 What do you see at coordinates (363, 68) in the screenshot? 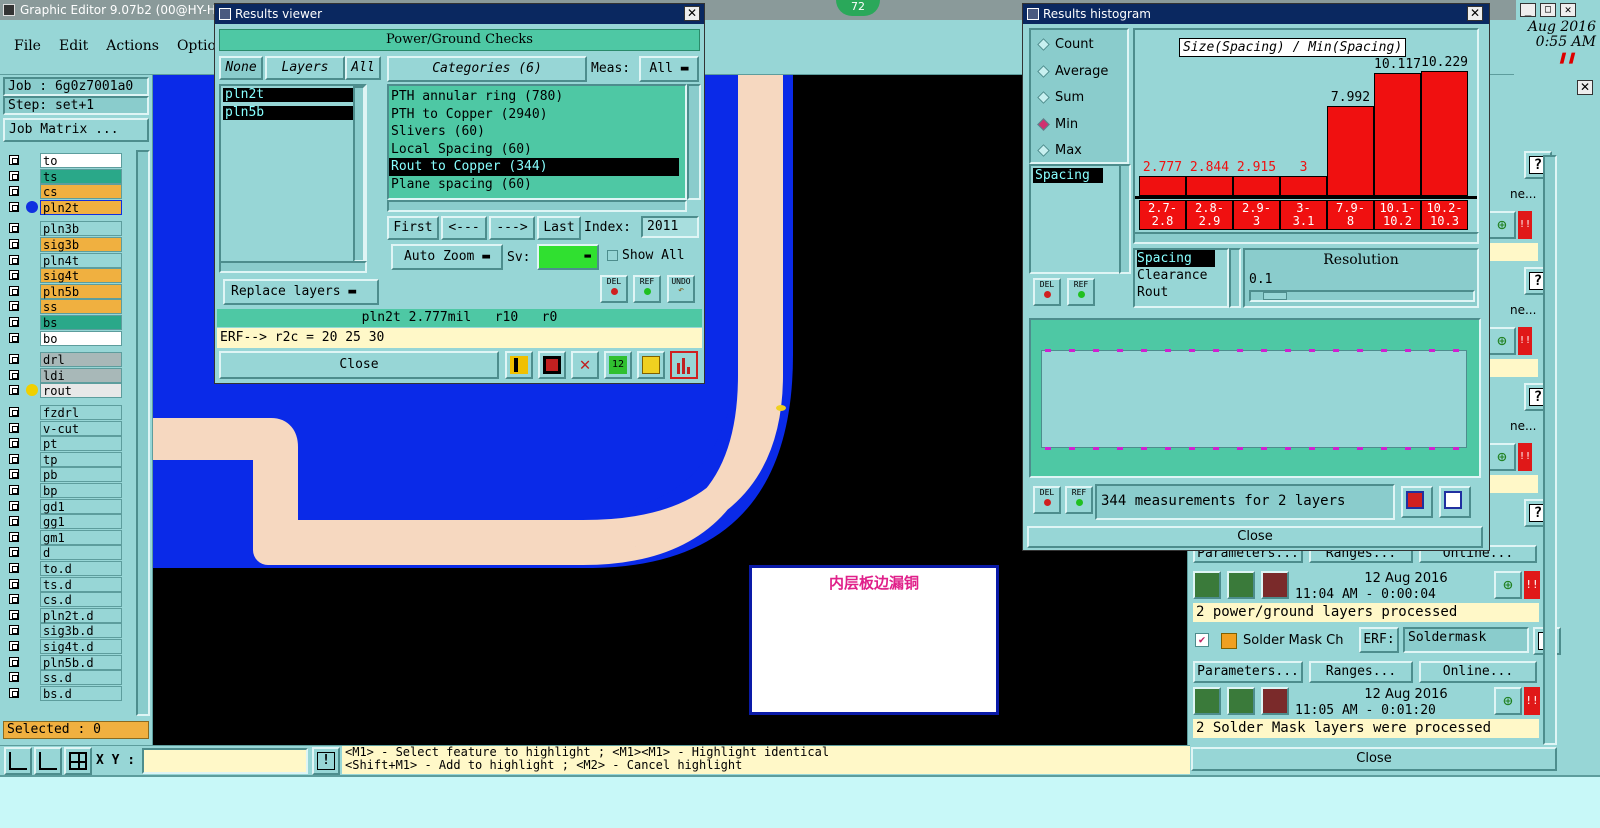
I see `layers-all-button: All` at bounding box center [363, 68].